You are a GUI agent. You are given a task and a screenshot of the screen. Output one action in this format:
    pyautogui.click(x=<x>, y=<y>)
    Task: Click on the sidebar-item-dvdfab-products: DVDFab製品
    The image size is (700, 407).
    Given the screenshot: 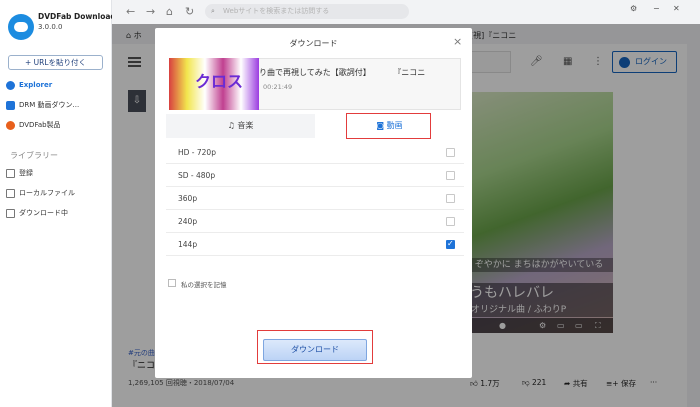 What is the action you would take?
    pyautogui.click(x=33, y=125)
    